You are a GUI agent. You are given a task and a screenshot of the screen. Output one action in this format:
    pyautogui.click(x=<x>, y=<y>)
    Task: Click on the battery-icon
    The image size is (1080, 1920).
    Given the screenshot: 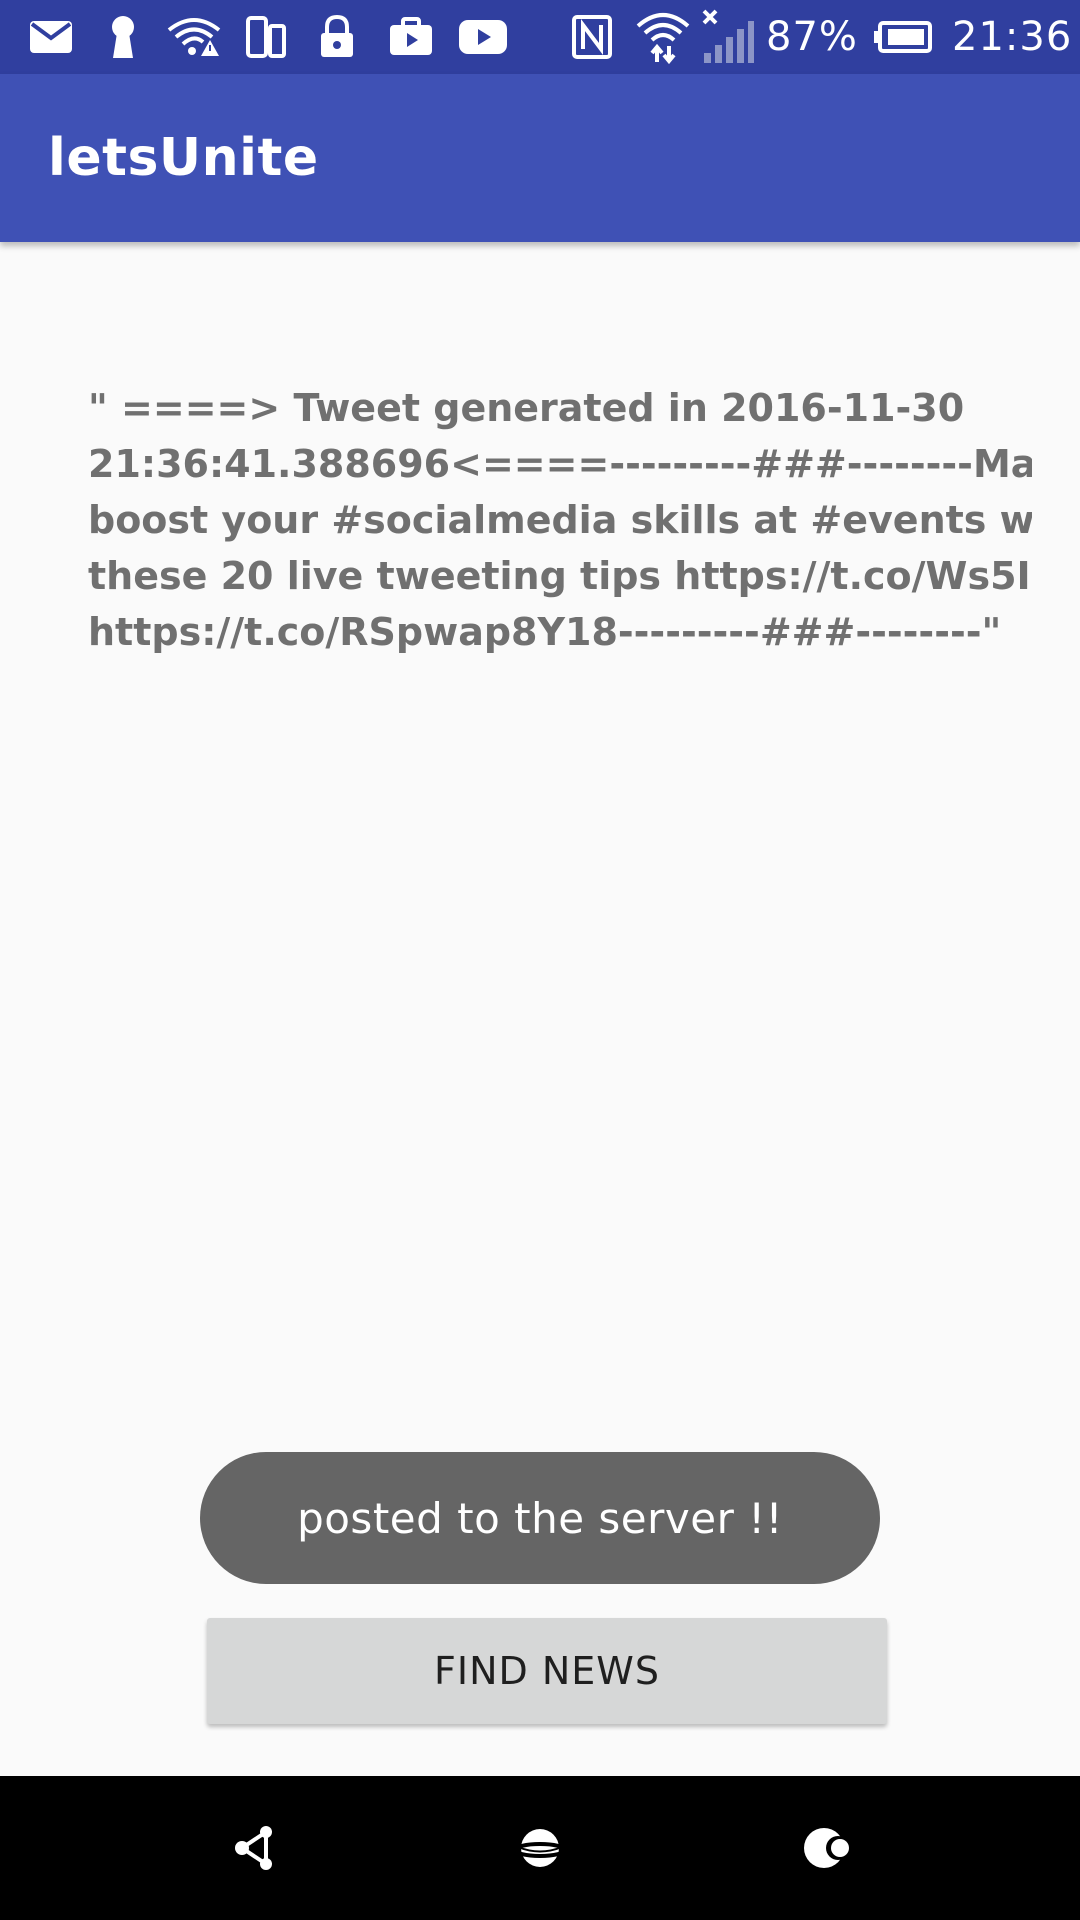 What is the action you would take?
    pyautogui.click(x=902, y=37)
    